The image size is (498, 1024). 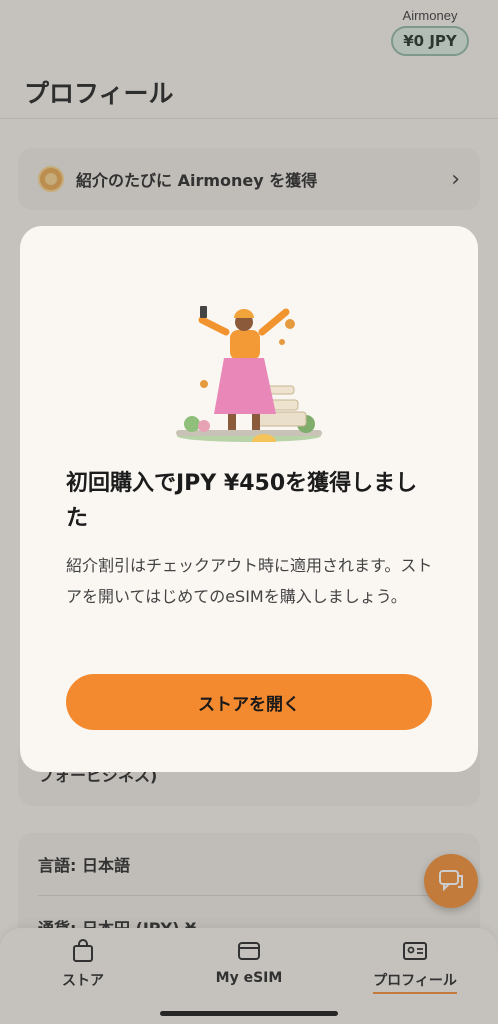 I want to click on celebration-illustration, so click(x=249, y=374).